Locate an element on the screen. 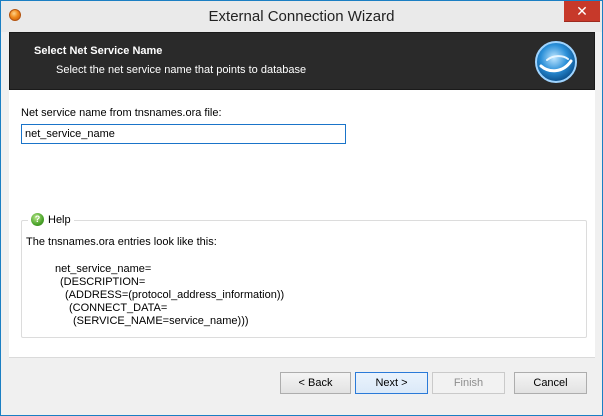  title-bar: External Connection Wizard ✕ is located at coordinates (301, 16).